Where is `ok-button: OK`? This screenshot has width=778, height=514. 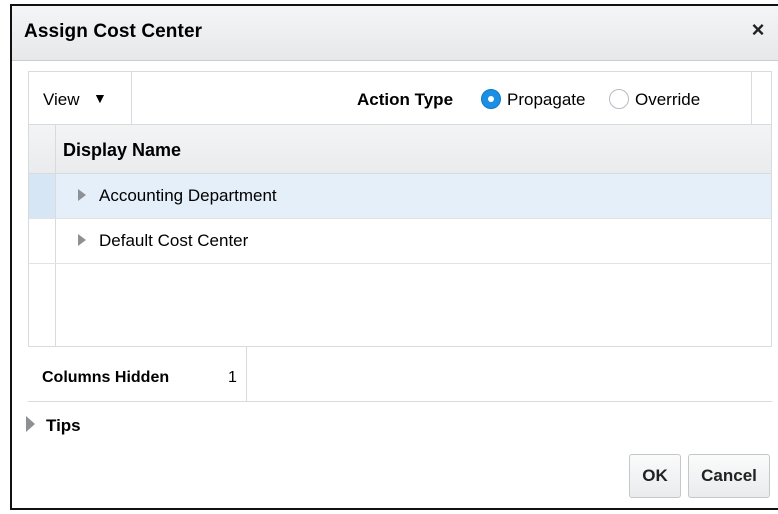 ok-button: OK is located at coordinates (655, 476).